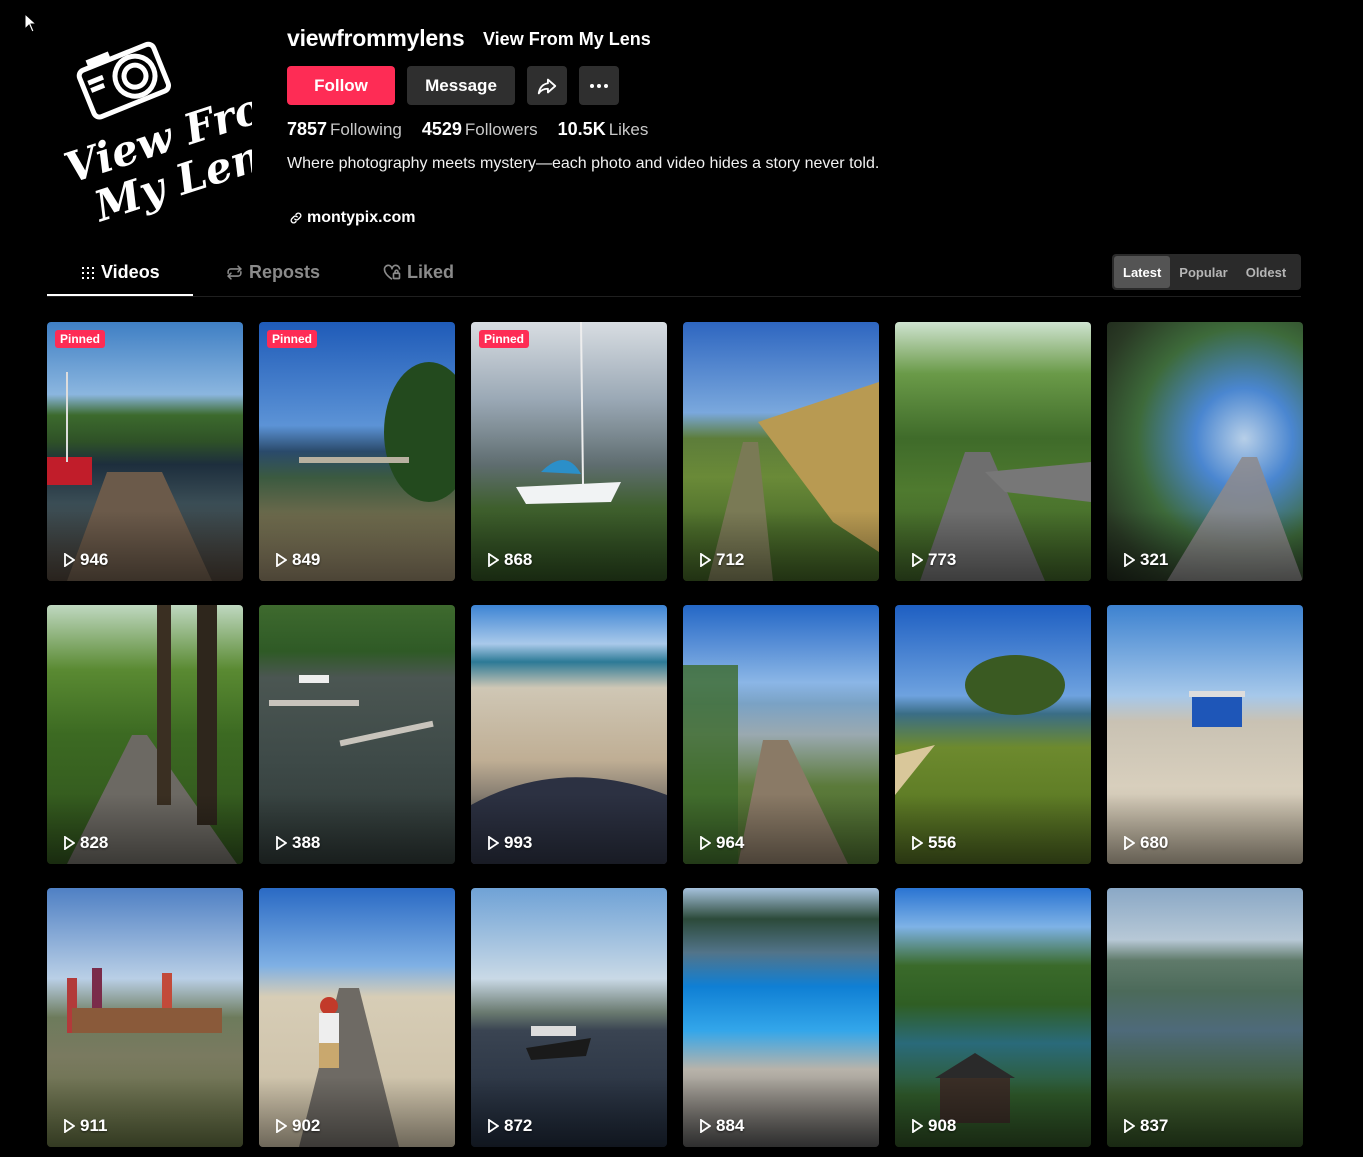 The image size is (1363, 1157). What do you see at coordinates (88, 272) in the screenshot?
I see `grid-icon` at bounding box center [88, 272].